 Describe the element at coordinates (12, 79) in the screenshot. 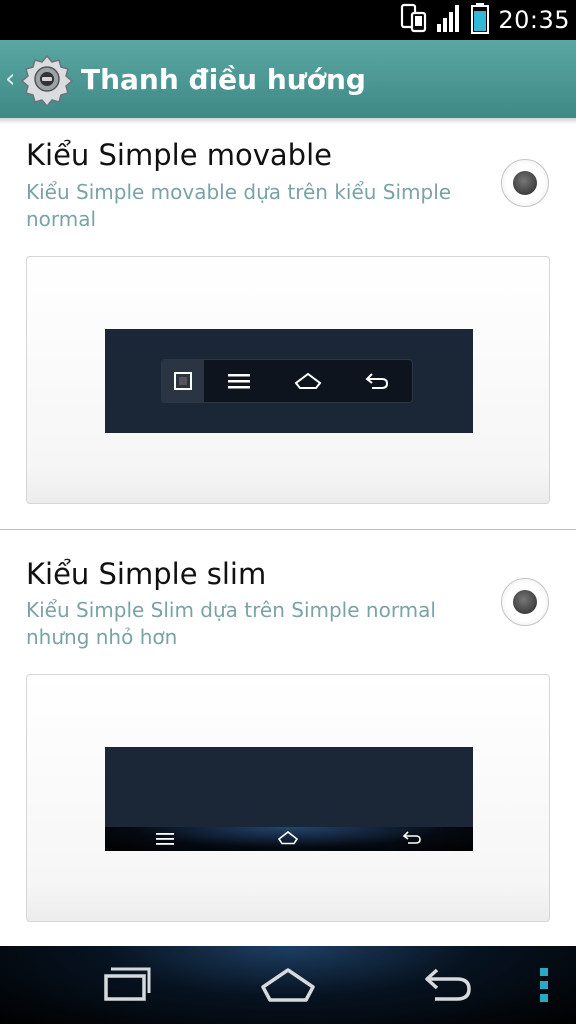

I see `up-chevron-icon: ‹` at that location.